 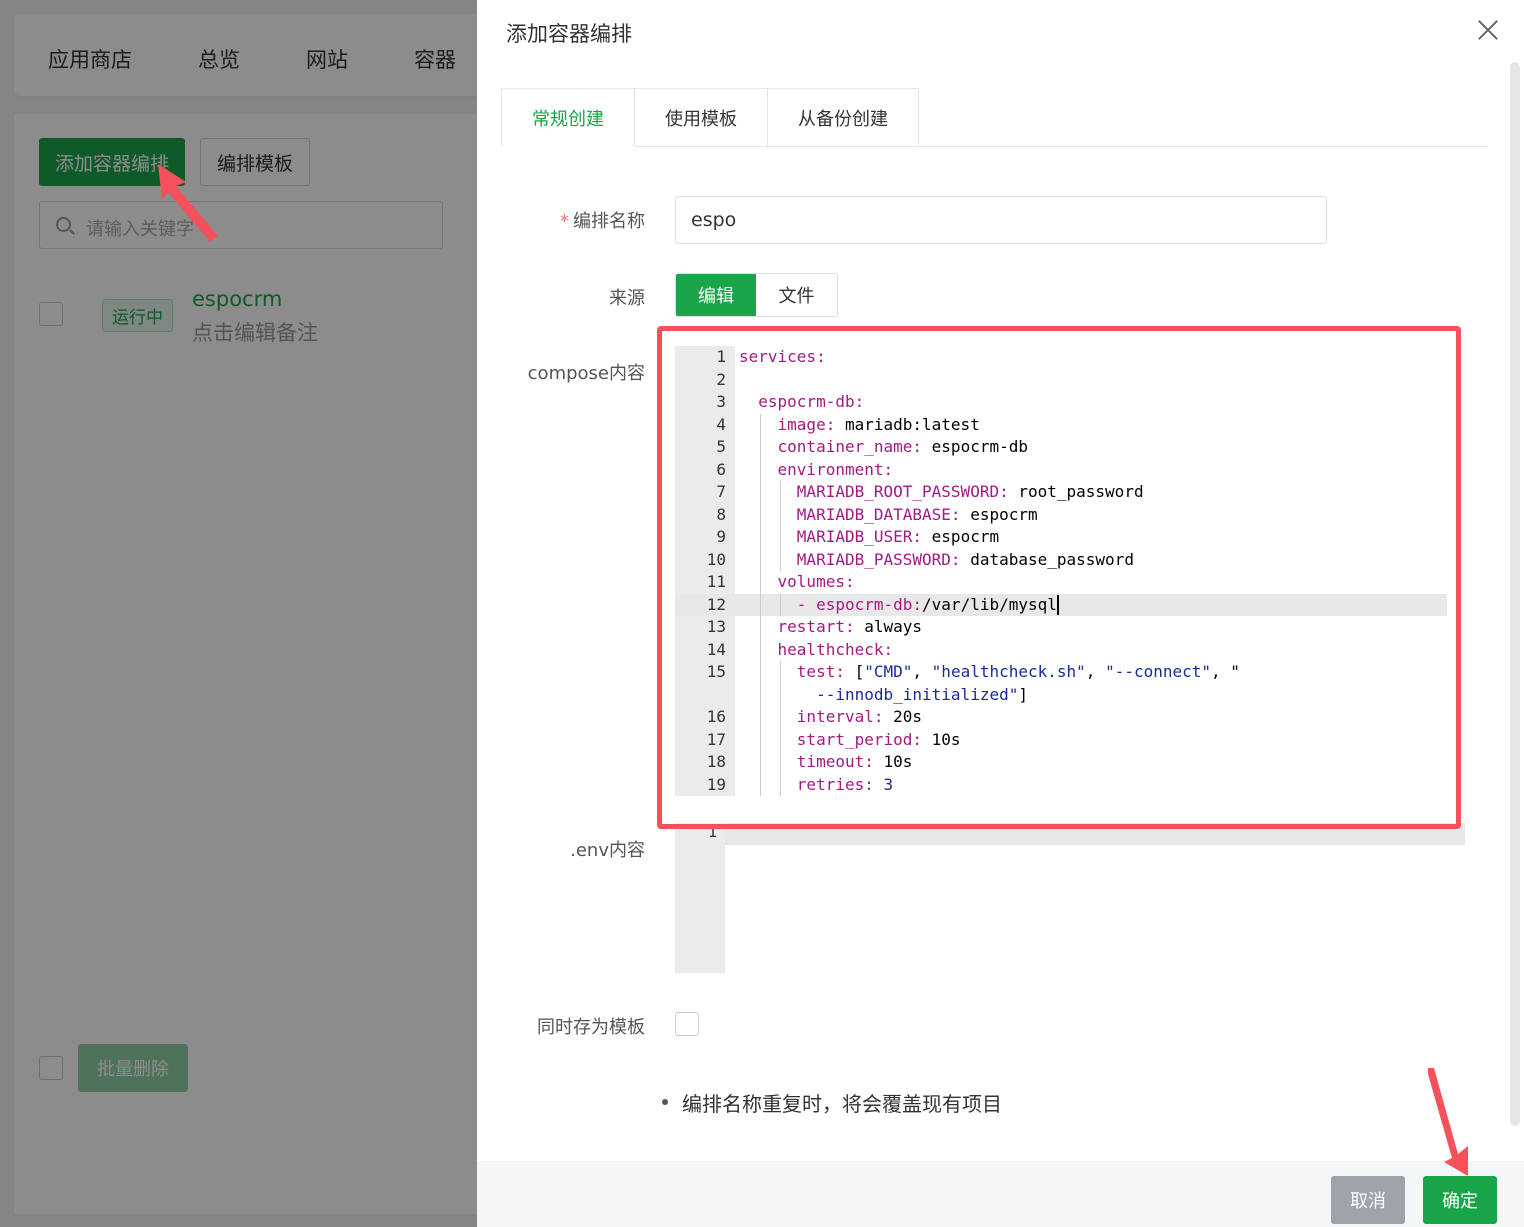 I want to click on code-text: services:, so click(x=782, y=356).